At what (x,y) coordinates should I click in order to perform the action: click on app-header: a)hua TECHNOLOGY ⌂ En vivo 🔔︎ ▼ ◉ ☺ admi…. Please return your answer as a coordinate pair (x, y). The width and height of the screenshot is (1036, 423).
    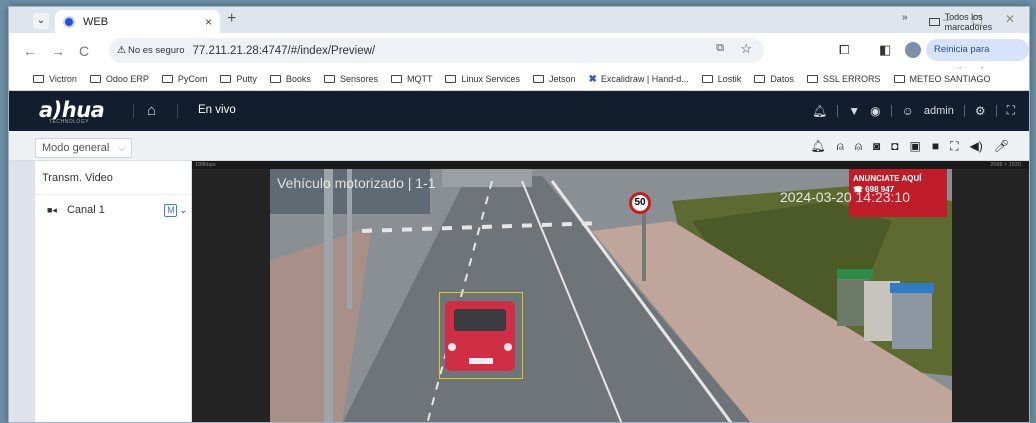
    Looking at the image, I should click on (519, 111).